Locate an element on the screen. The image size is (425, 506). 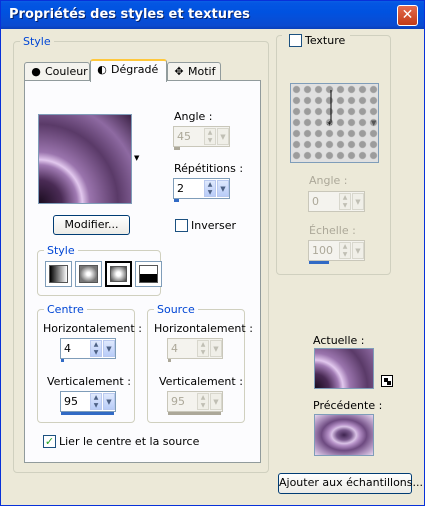
sunburst-gradient-style-button is located at coordinates (118, 274).